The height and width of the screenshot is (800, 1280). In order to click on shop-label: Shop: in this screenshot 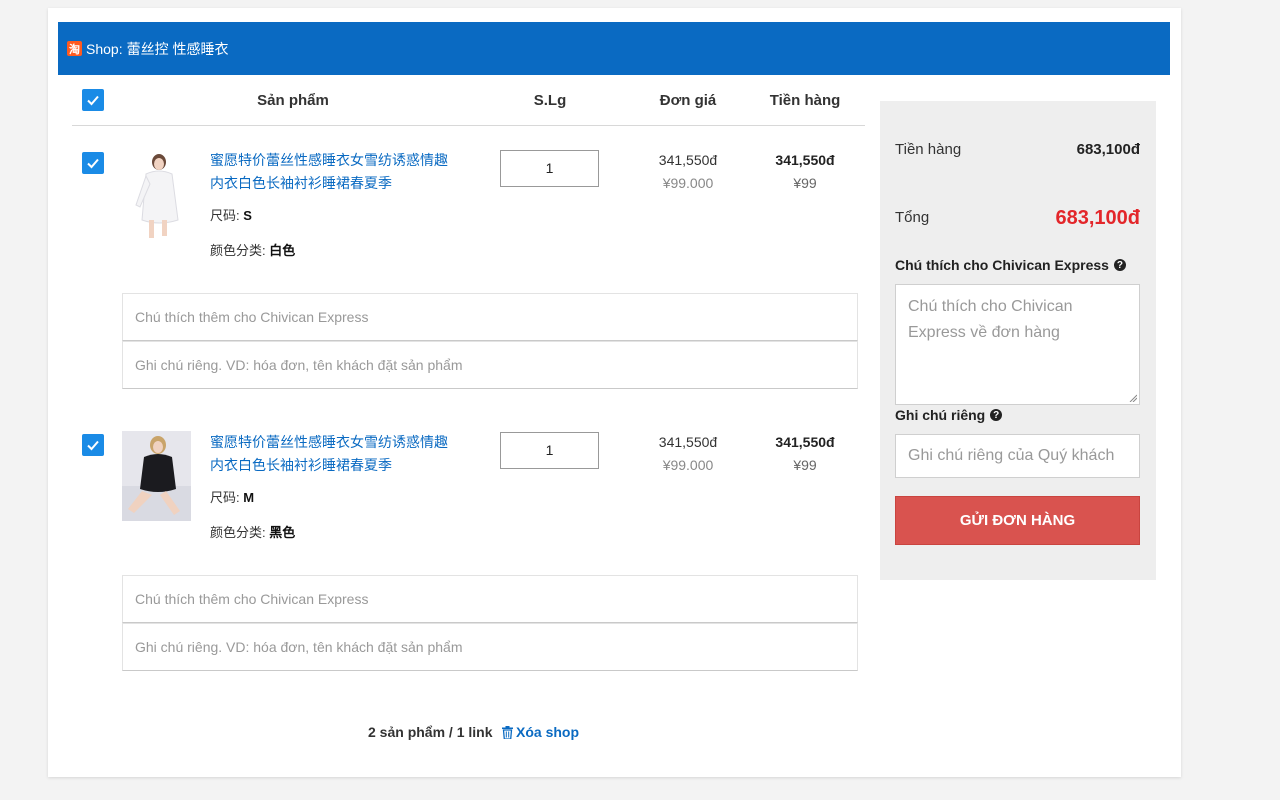, I will do `click(104, 48)`.